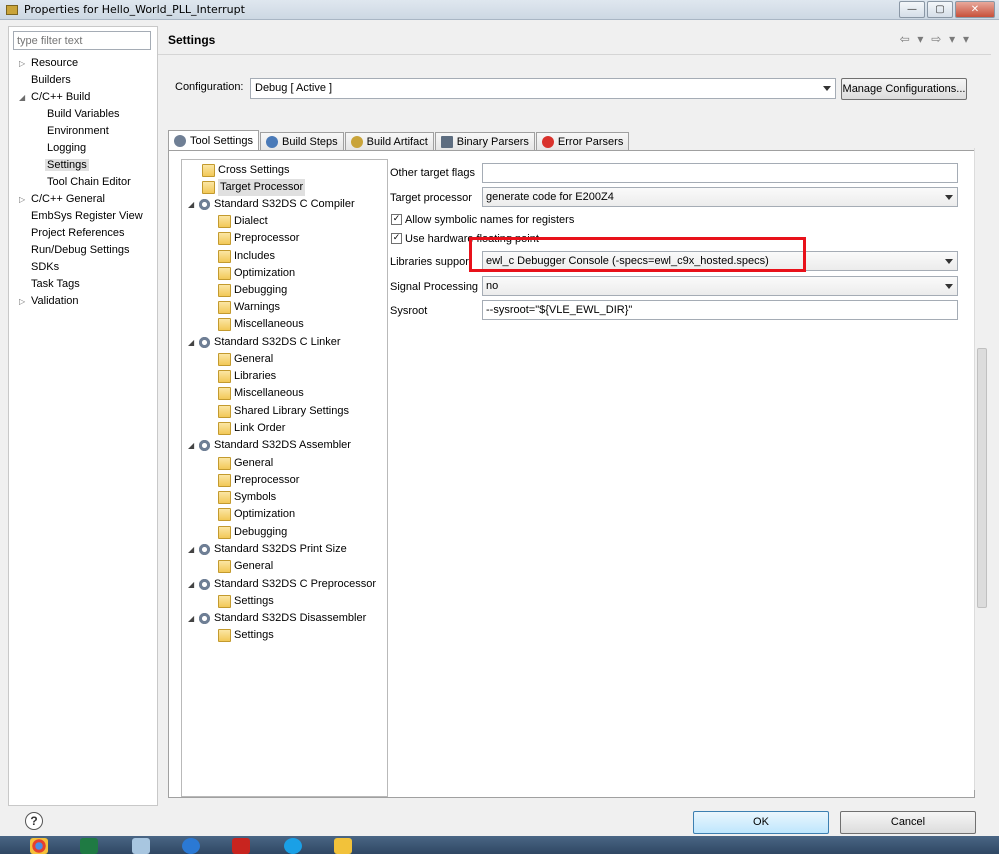 The image size is (999, 854). I want to click on tree-item-target-processor: Target Processor, so click(254, 187).